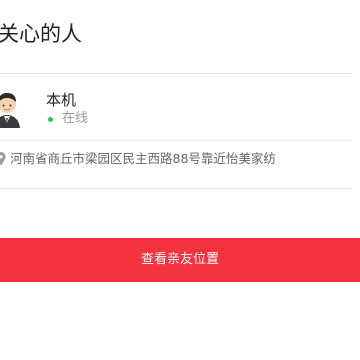  I want to click on card-bottom-divider, so click(176, 188).